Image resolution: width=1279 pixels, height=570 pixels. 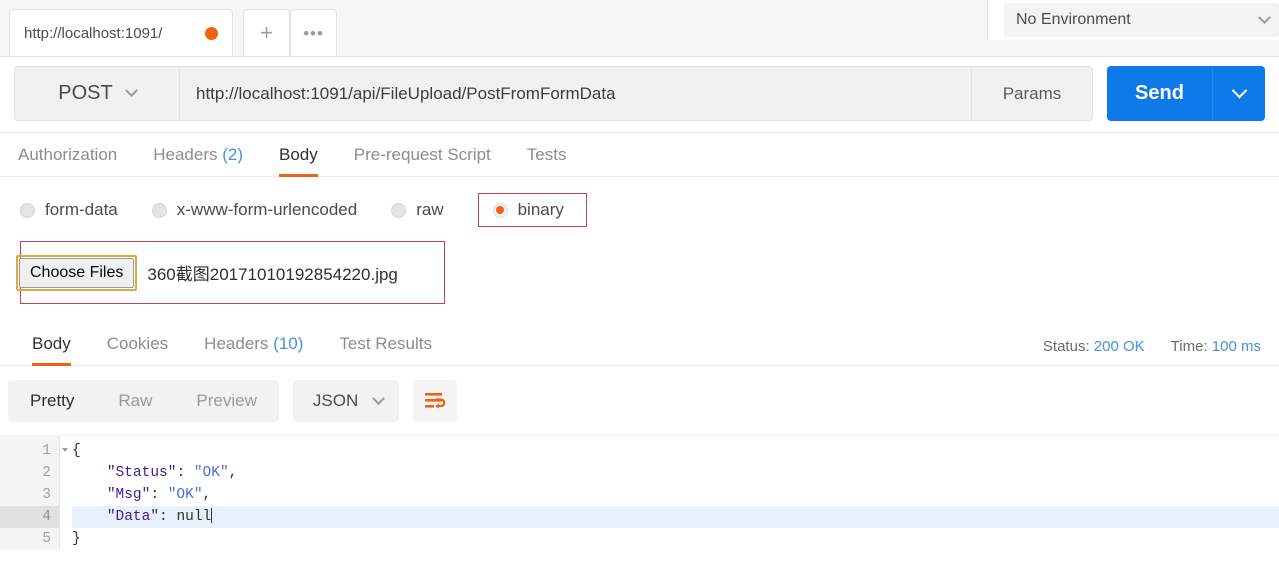 What do you see at coordinates (675, 517) in the screenshot?
I see `code-line: "Data": null` at bounding box center [675, 517].